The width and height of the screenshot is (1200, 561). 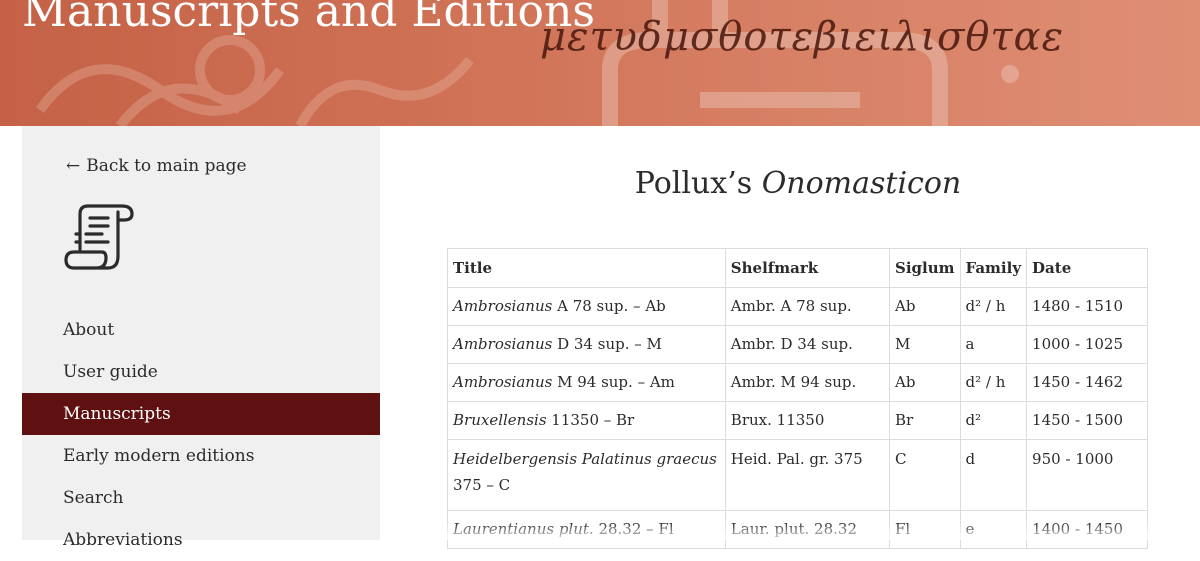 What do you see at coordinates (1087, 306) in the screenshot?
I see `date-cell: 1480 - 1510` at bounding box center [1087, 306].